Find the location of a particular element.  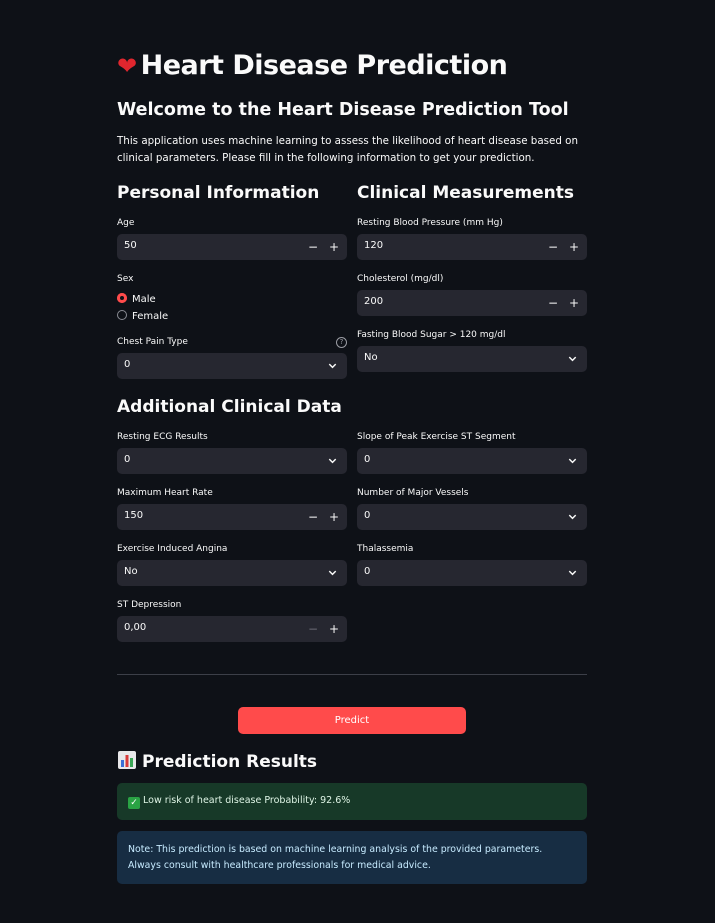

st-depression-decrement-button: − is located at coordinates (313, 629).